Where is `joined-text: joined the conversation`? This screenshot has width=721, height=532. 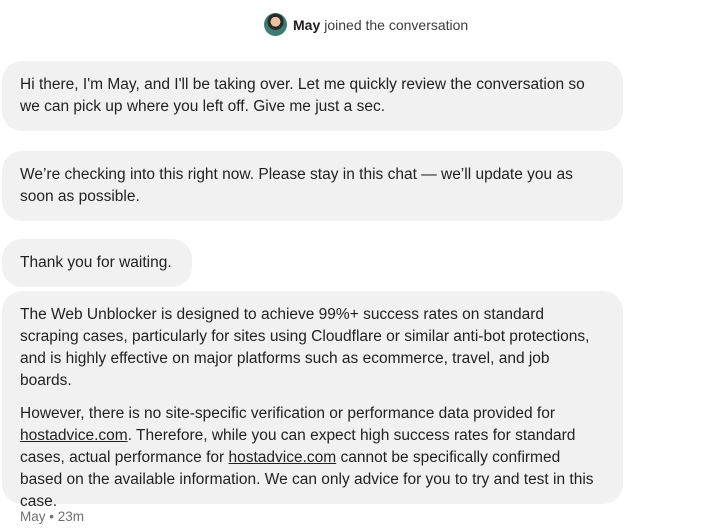 joined-text: joined the conversation is located at coordinates (396, 24).